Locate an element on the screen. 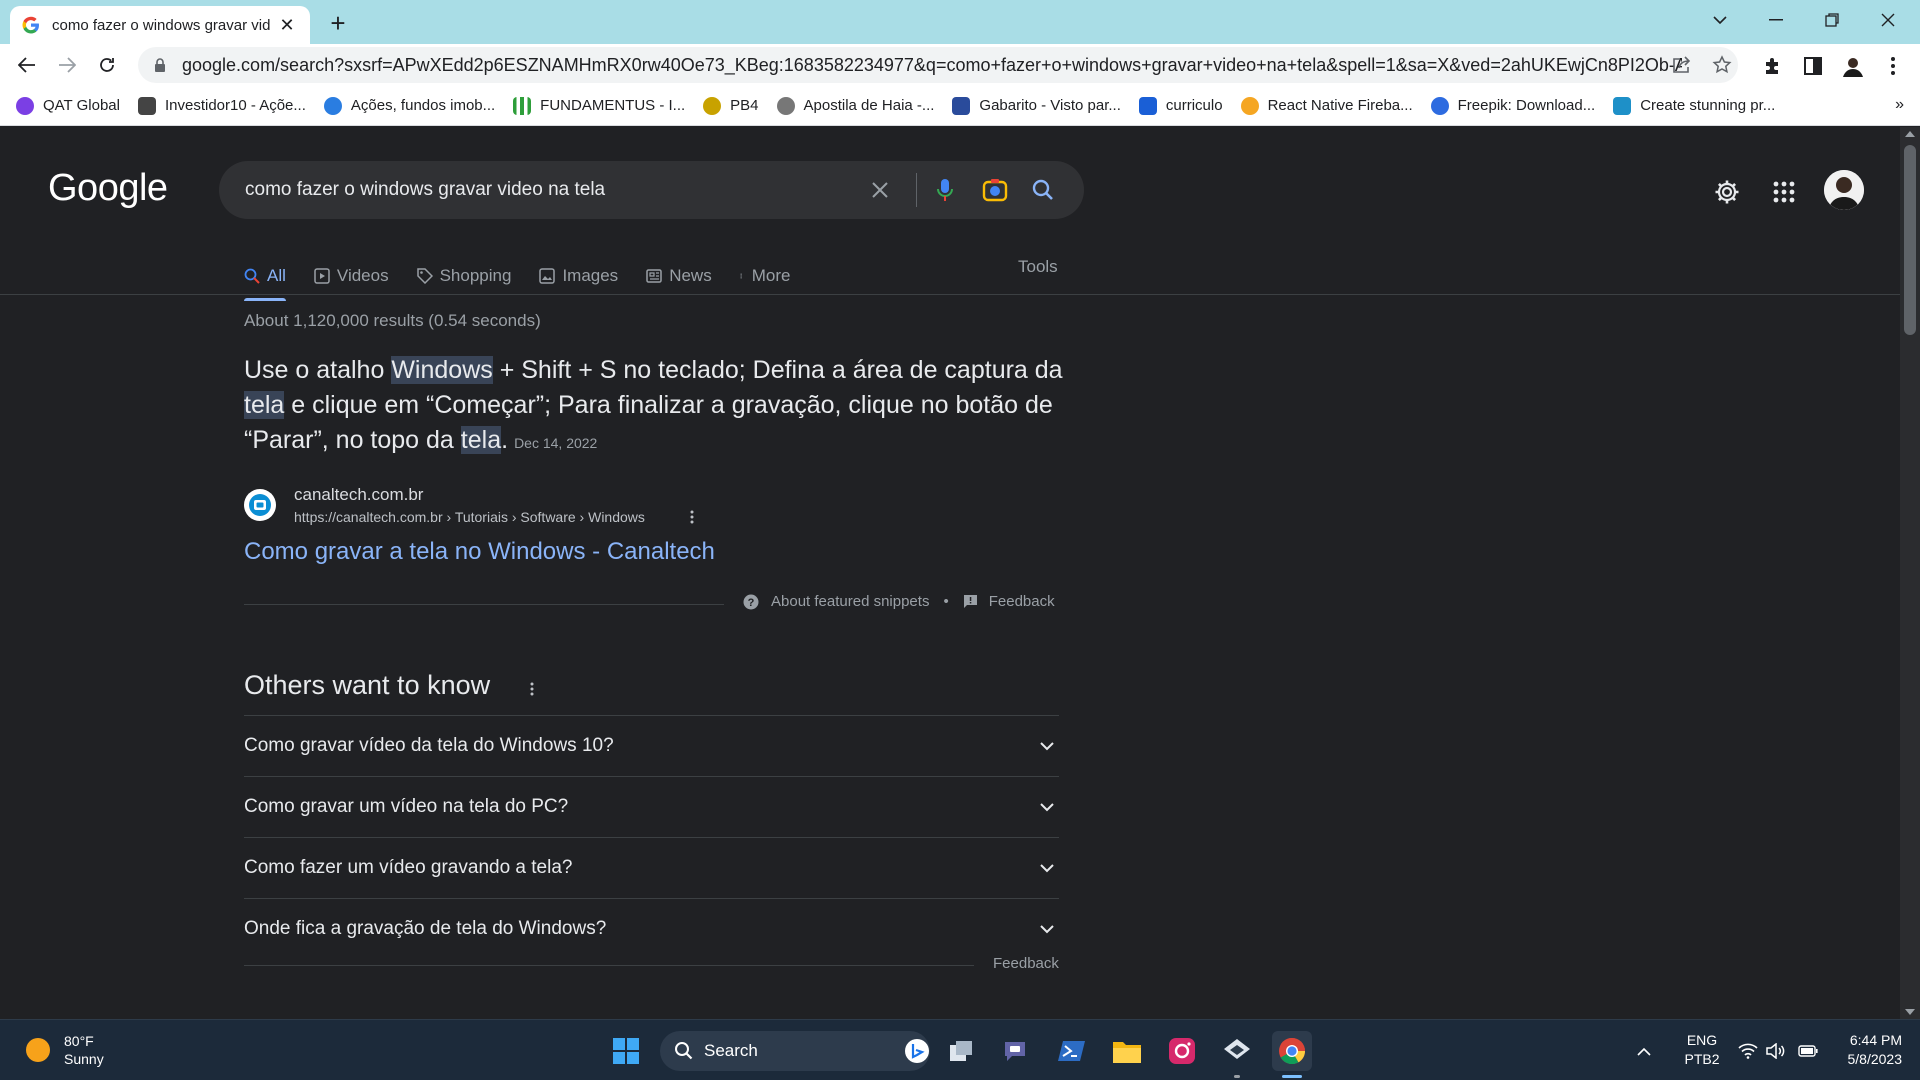  powershell-icon is located at coordinates (1072, 1051).